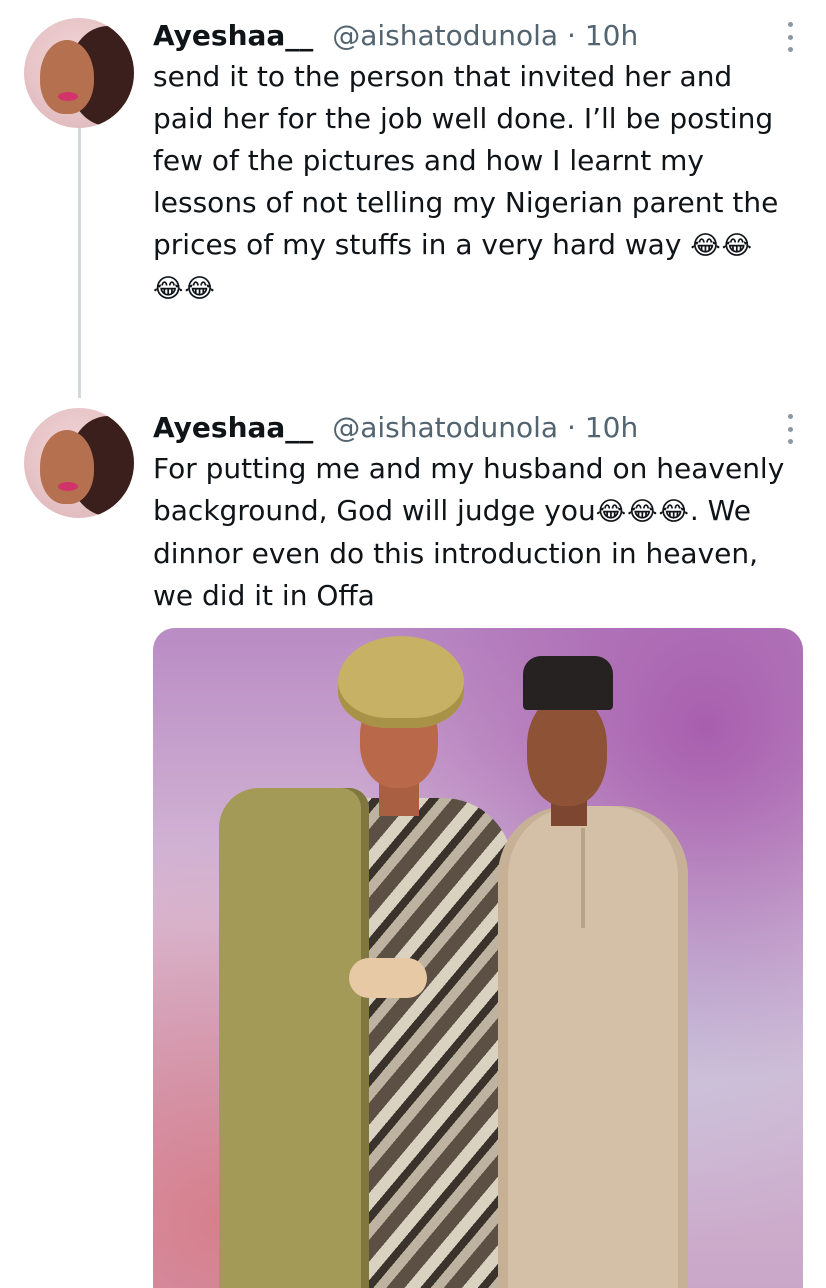  I want to click on tweet-line: background, God will judge you😂😂😂. We, so click(478, 511).